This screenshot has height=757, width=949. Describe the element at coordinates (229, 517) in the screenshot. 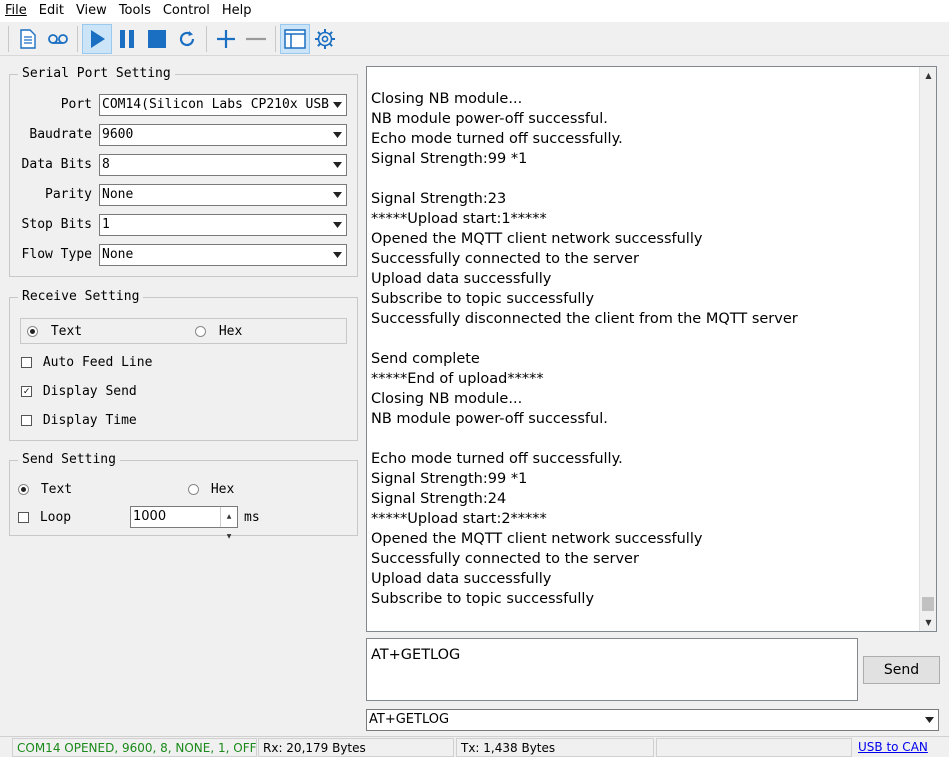

I see `chevron-up-icon: ▲` at that location.